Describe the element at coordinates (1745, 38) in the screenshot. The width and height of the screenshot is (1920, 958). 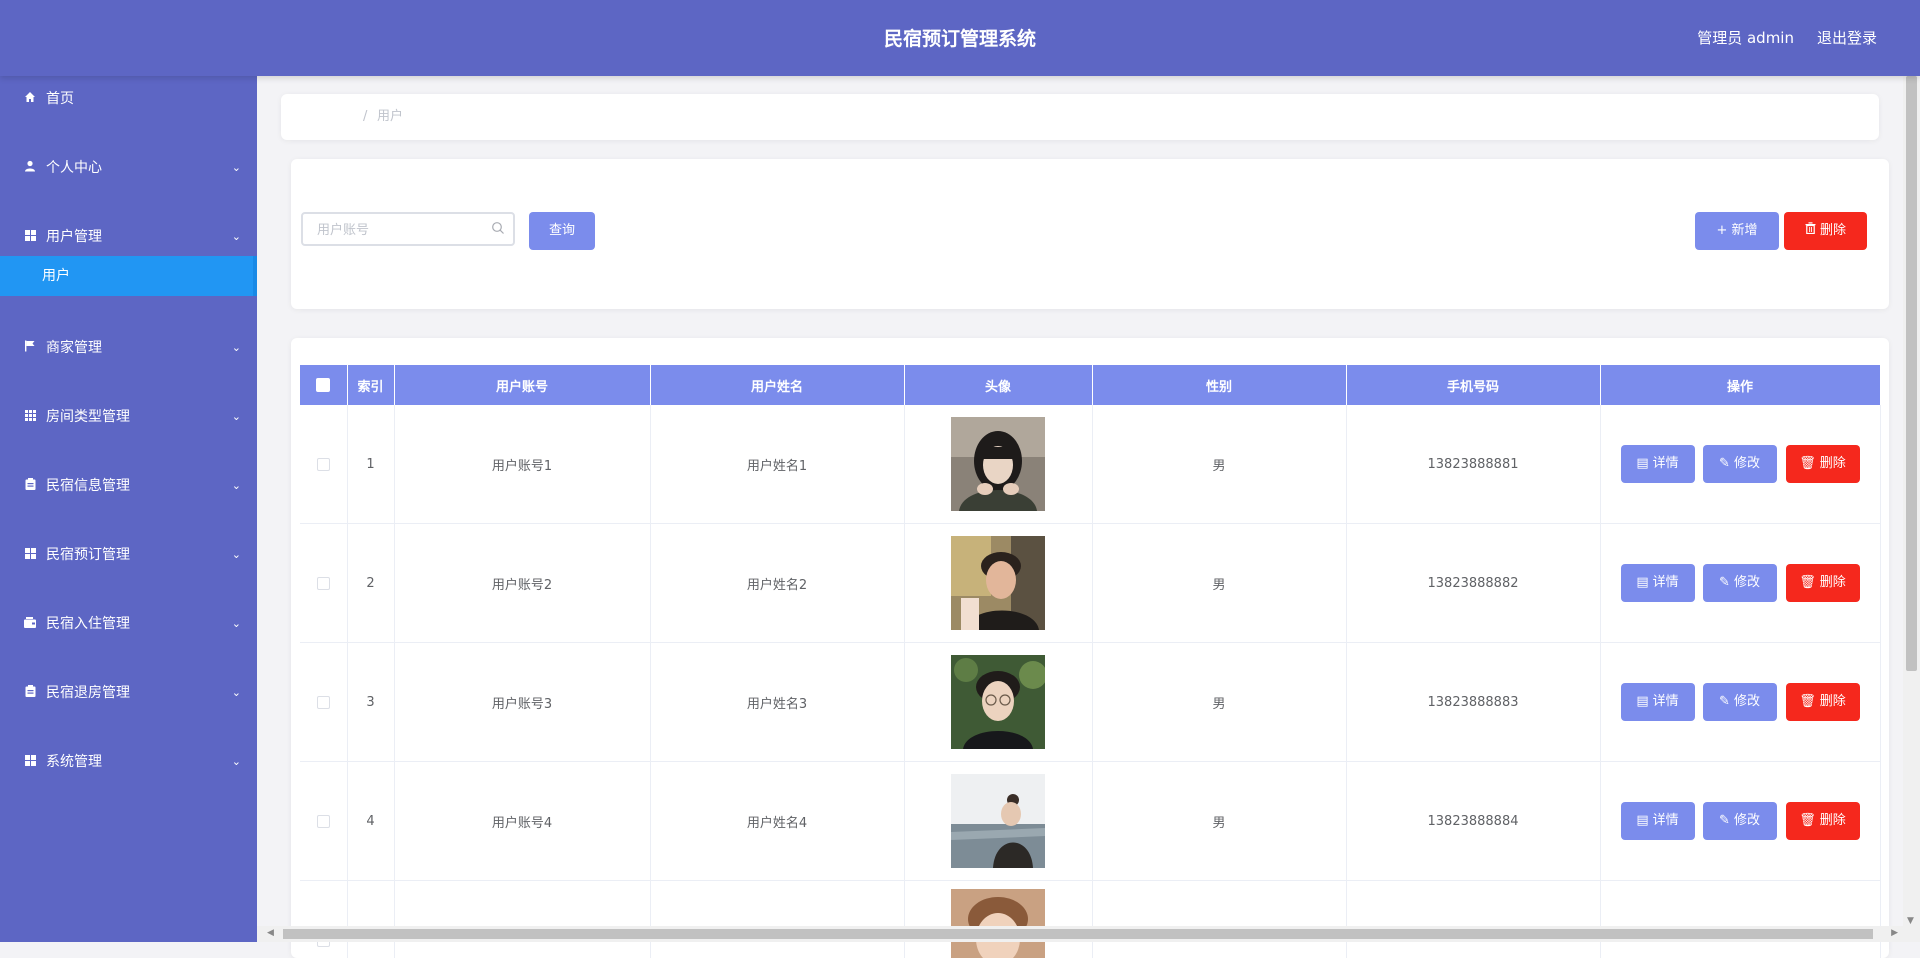
I see `current-user: 管理员 admin` at that location.